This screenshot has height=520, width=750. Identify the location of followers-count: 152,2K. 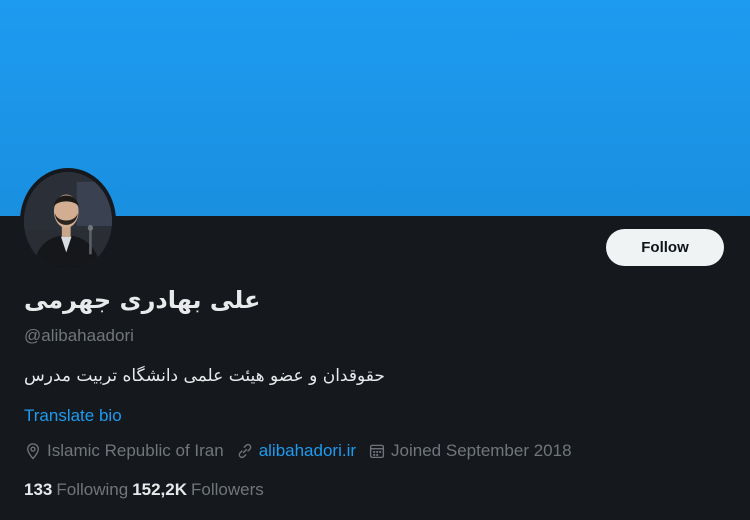
(160, 489).